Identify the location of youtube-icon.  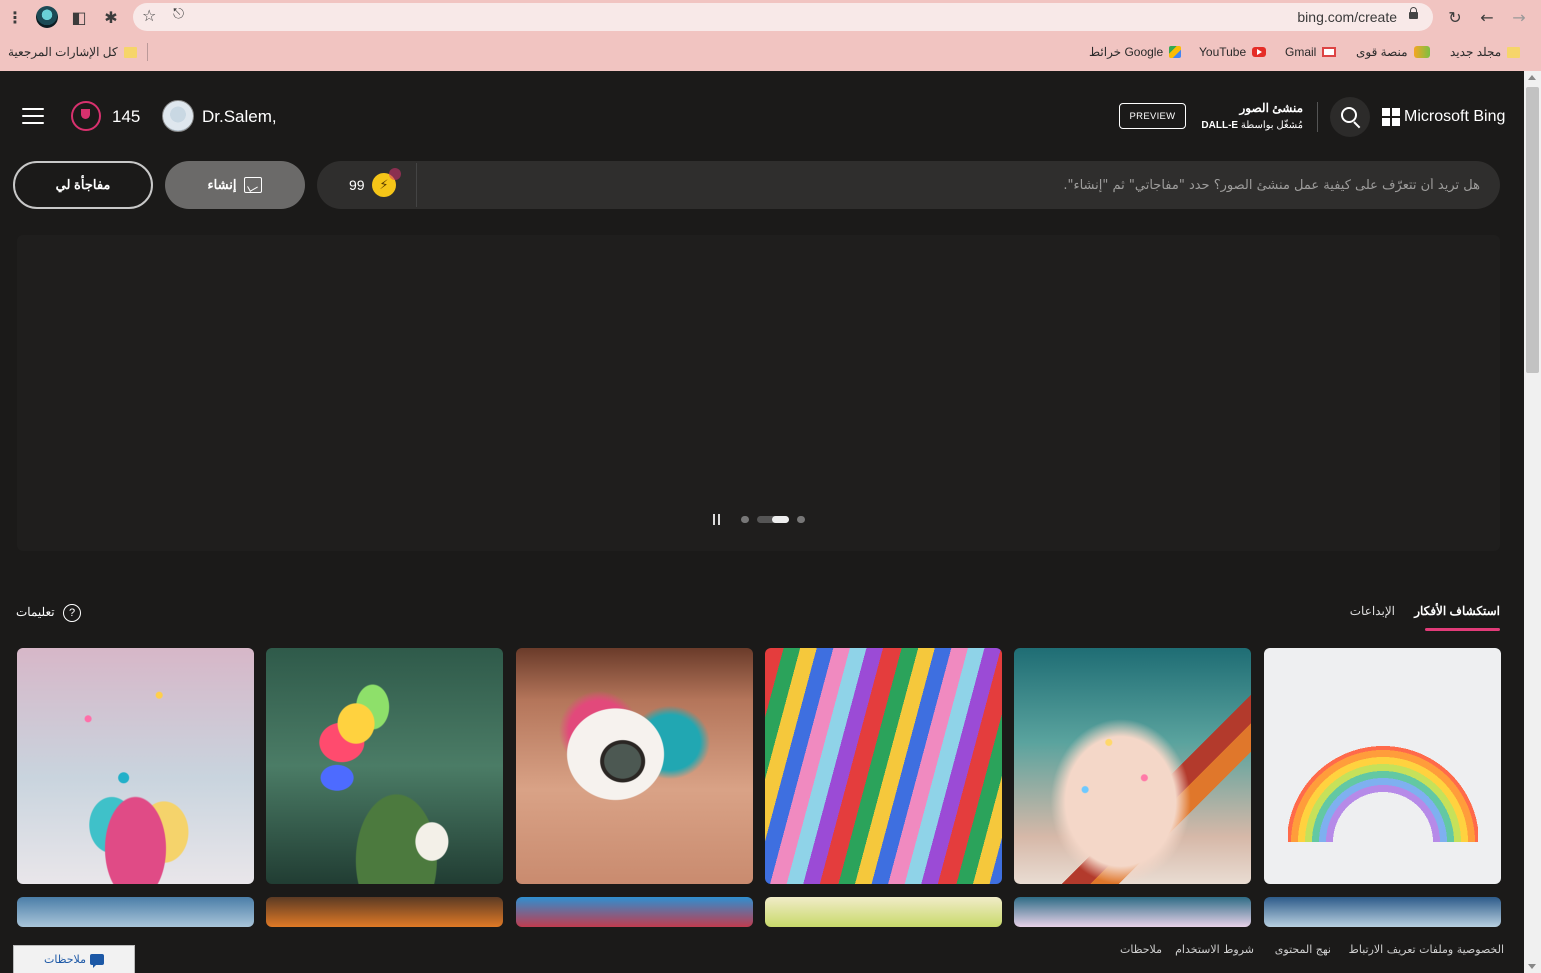
(1259, 52).